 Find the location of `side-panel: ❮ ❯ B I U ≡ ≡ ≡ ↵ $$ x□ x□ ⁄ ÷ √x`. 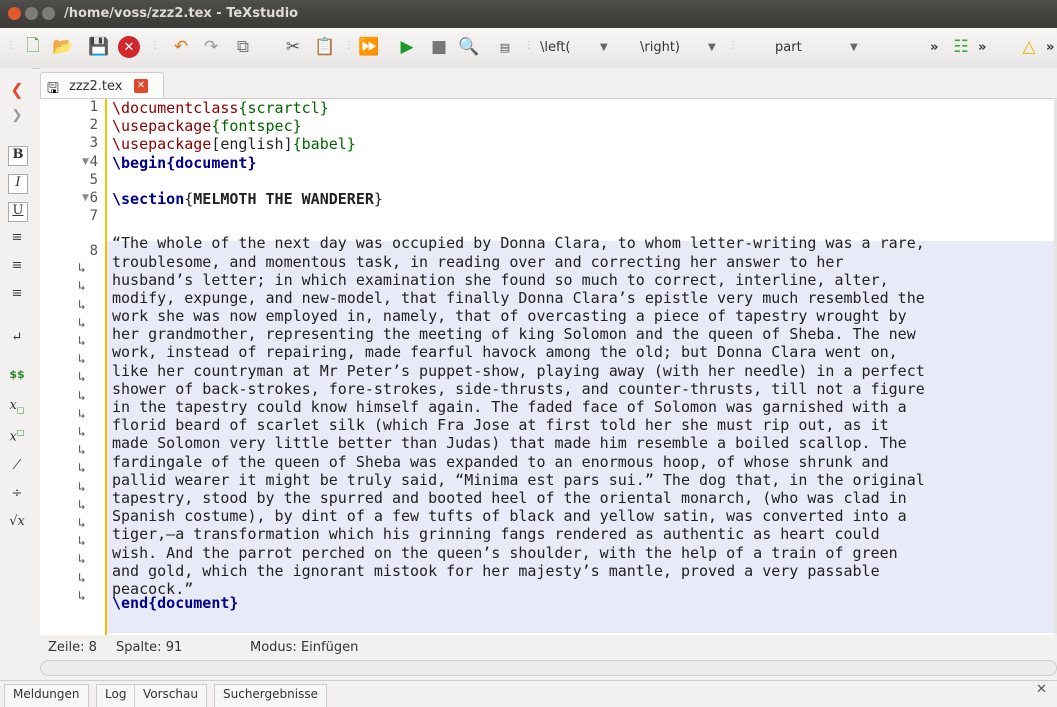

side-panel: ❮ ❯ B I U ≡ ≡ ≡ ↵ $$ x□ x□ ⁄ ÷ √x is located at coordinates (16, 368).